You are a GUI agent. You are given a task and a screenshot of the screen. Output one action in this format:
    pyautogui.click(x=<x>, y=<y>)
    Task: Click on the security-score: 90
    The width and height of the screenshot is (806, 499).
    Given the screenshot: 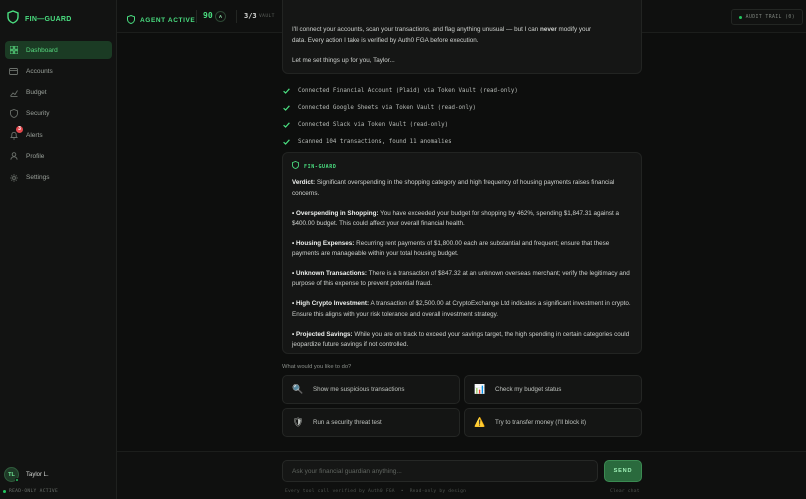 What is the action you would take?
    pyautogui.click(x=208, y=15)
    